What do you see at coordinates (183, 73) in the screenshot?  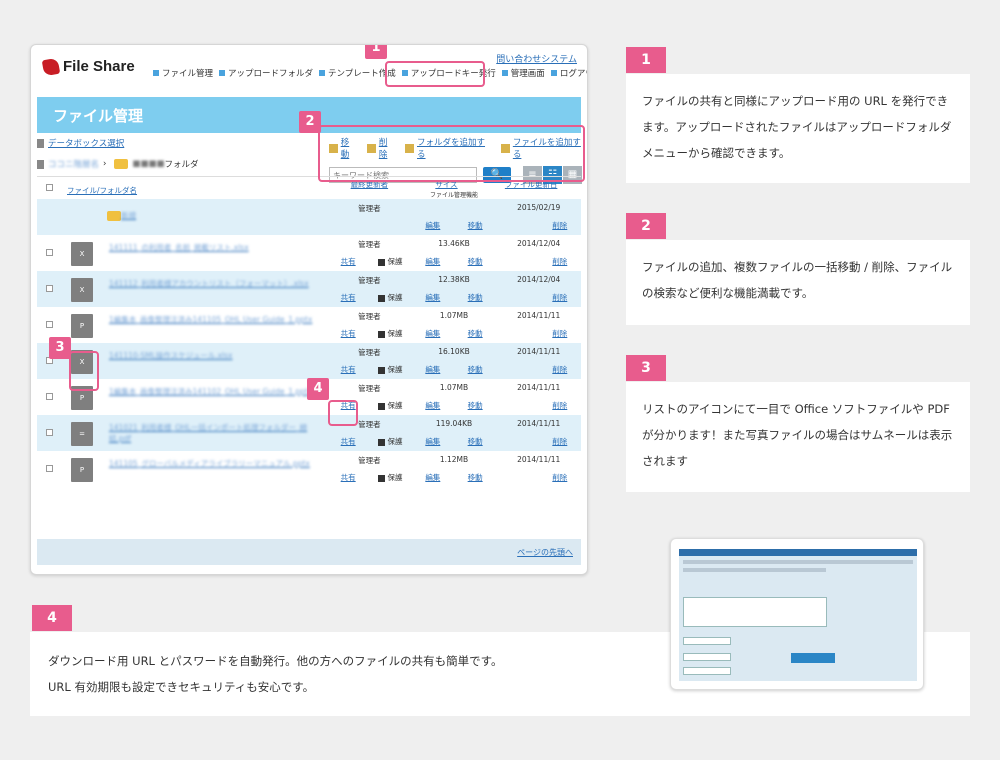 I see `nav-file-management: ファイル管理` at bounding box center [183, 73].